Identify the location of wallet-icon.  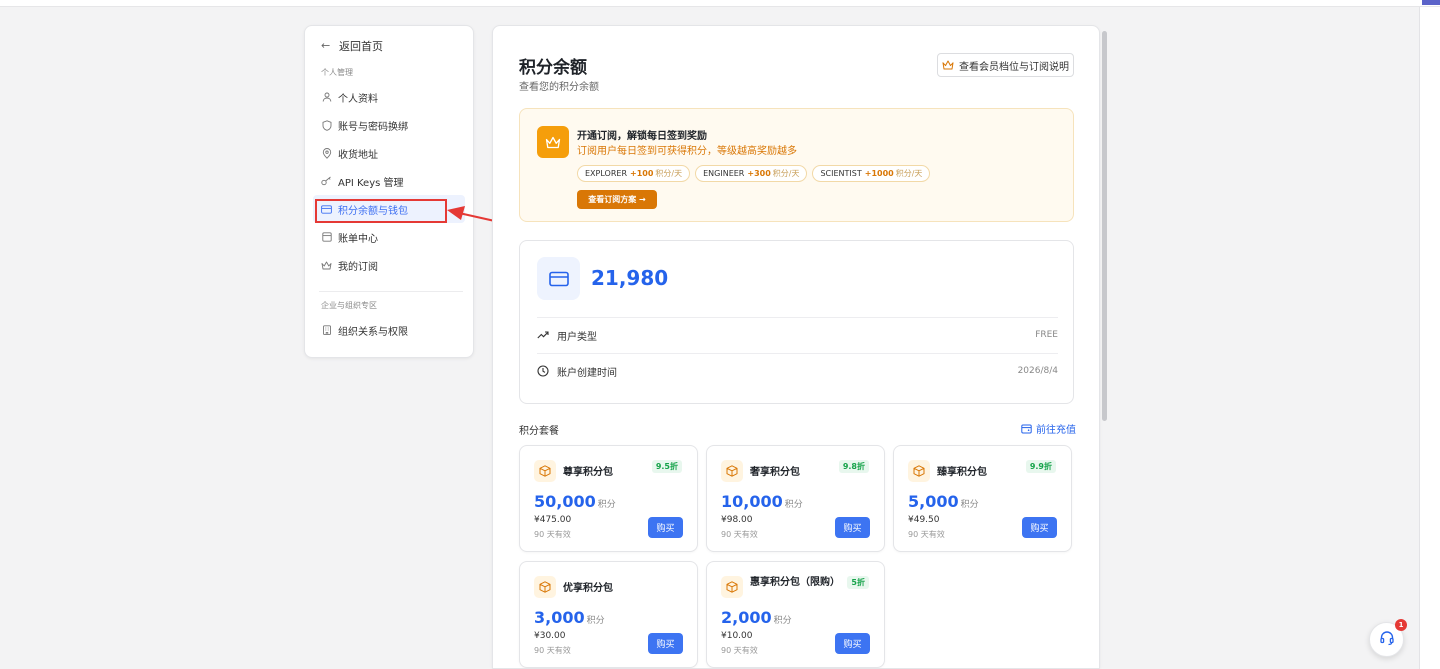
(1026, 429).